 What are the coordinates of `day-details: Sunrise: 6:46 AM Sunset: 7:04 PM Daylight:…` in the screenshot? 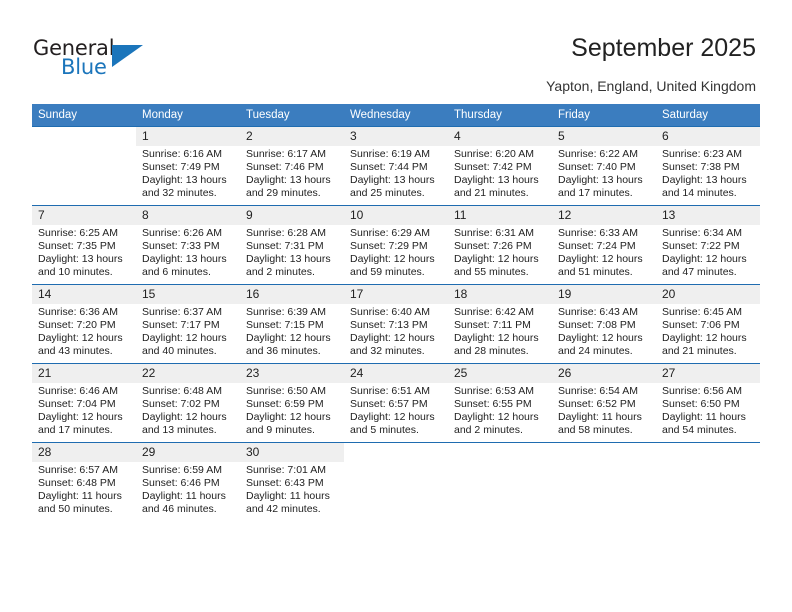 It's located at (84, 410).